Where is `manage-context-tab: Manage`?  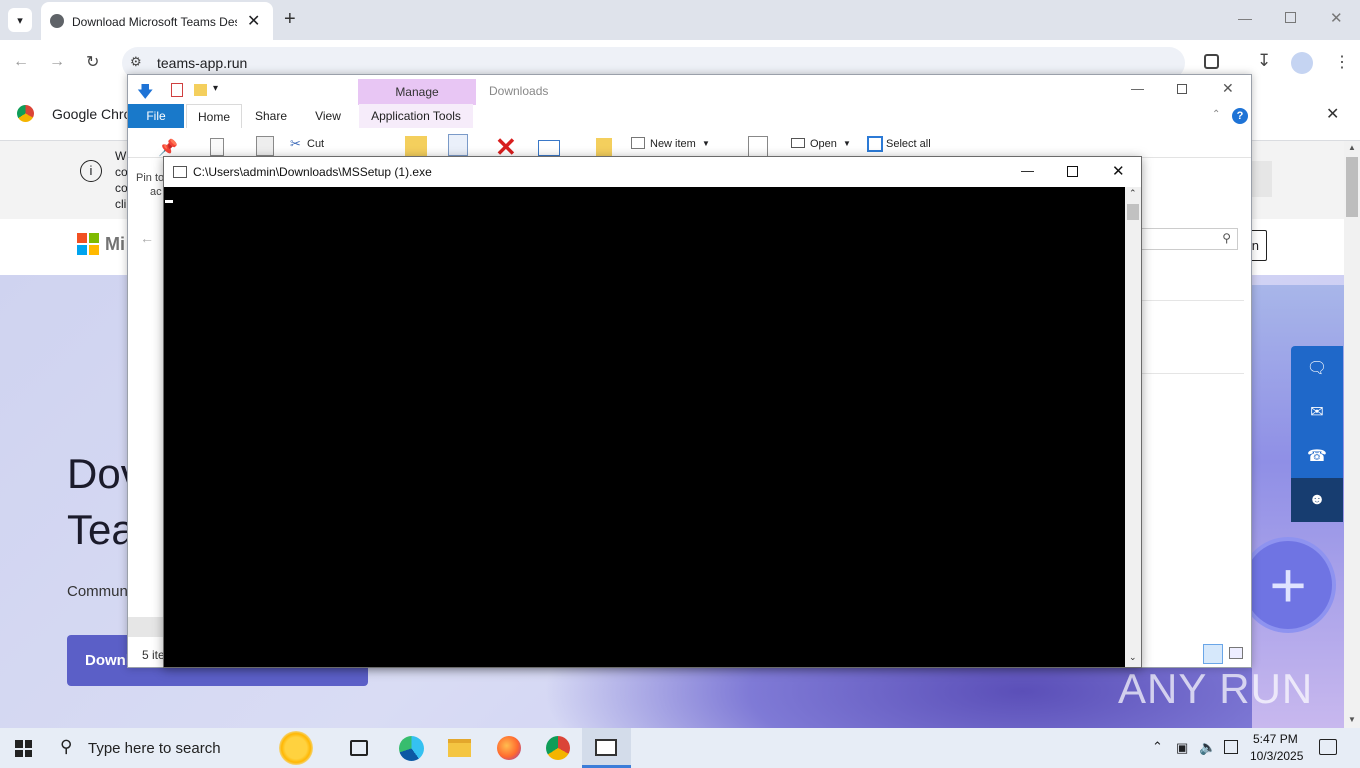 manage-context-tab: Manage is located at coordinates (417, 92).